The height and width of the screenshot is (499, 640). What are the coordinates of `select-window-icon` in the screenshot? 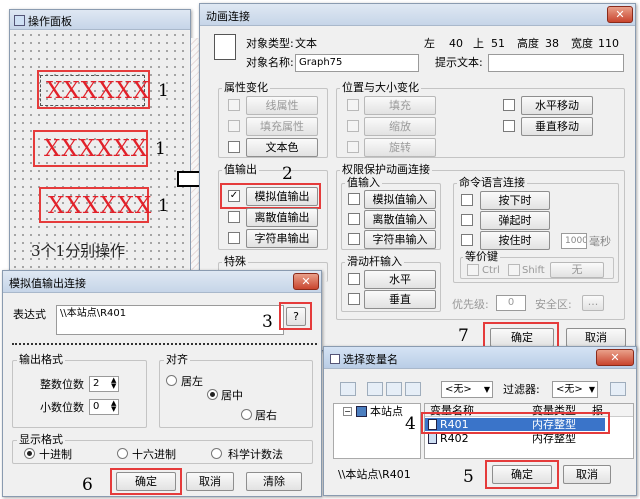 It's located at (335, 359).